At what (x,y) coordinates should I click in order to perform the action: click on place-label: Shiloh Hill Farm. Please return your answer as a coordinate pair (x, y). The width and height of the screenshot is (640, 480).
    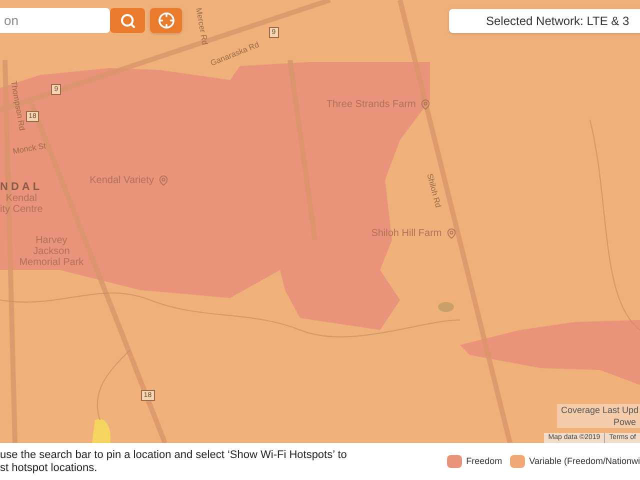
    Looking at the image, I should click on (414, 233).